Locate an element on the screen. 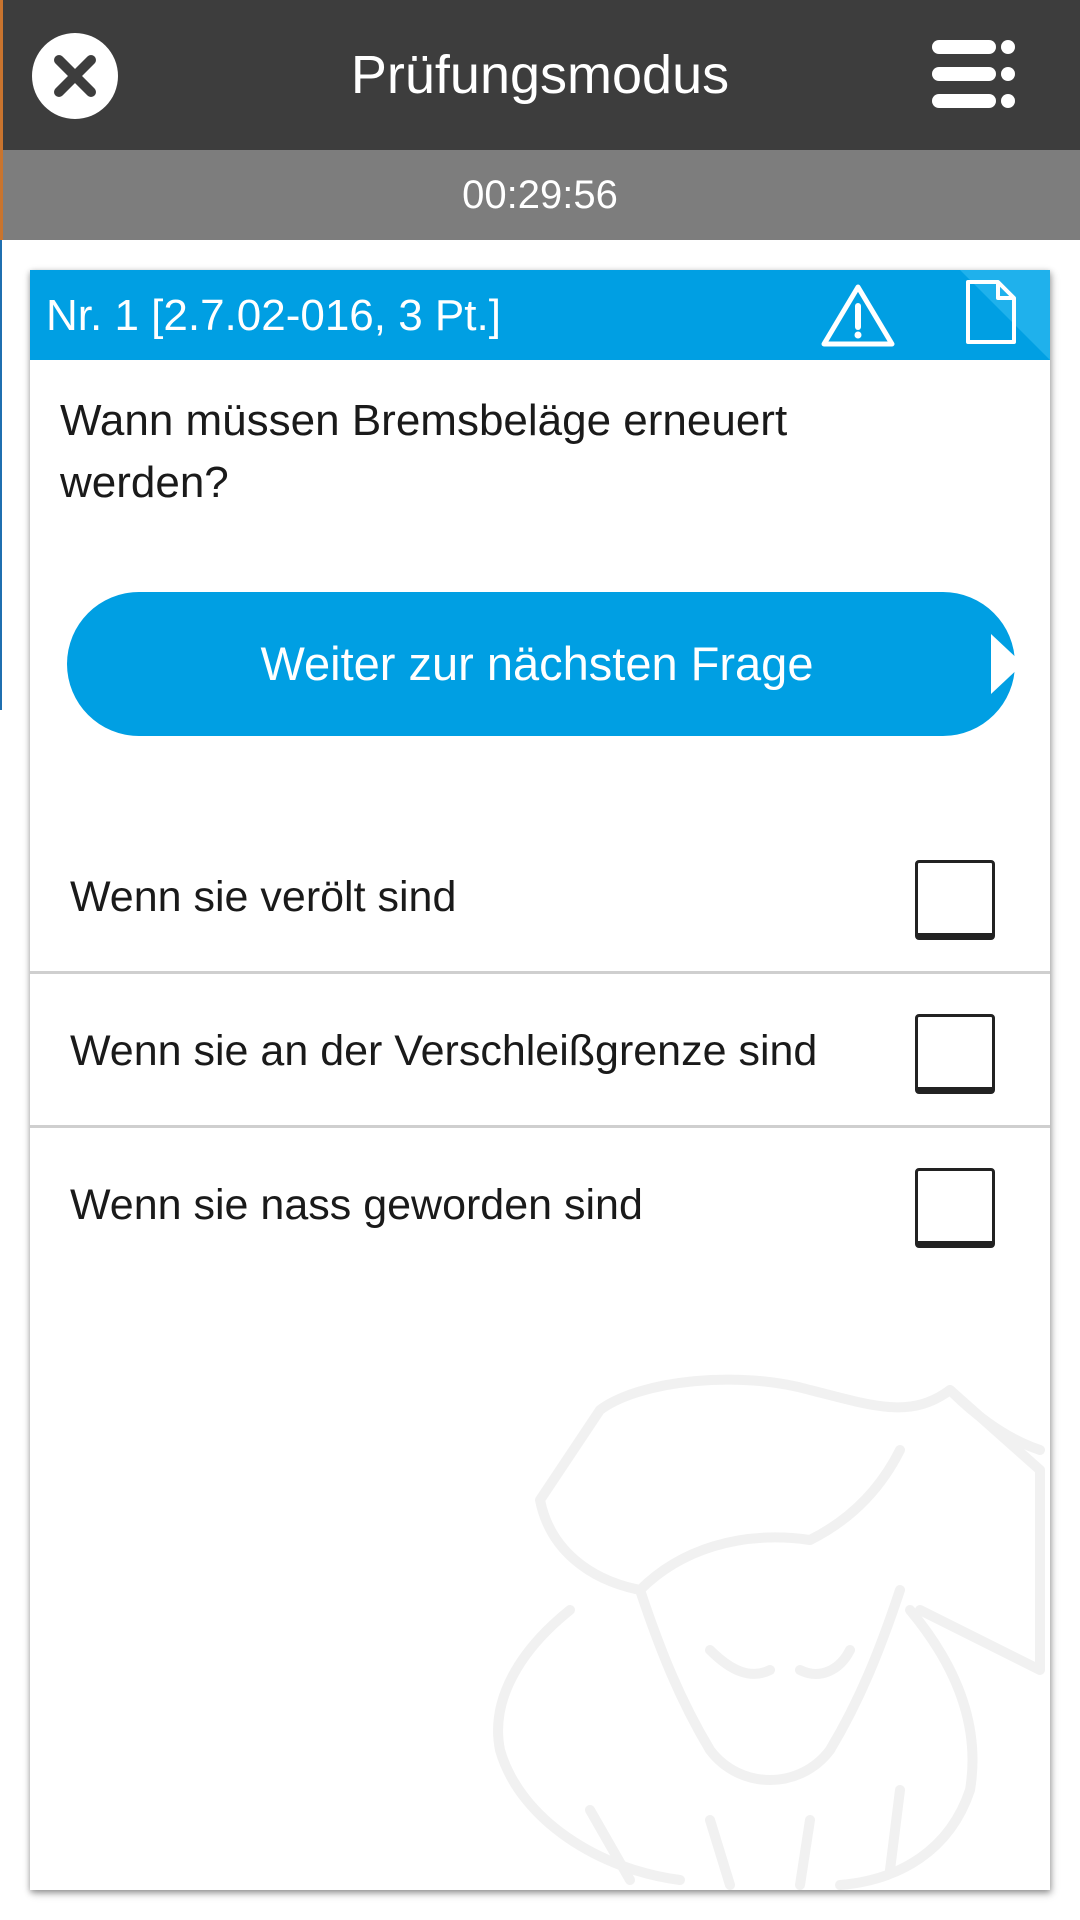  answer-option: Wenn sie an der Verschleißgrenze sind is located at coordinates (540, 1051).